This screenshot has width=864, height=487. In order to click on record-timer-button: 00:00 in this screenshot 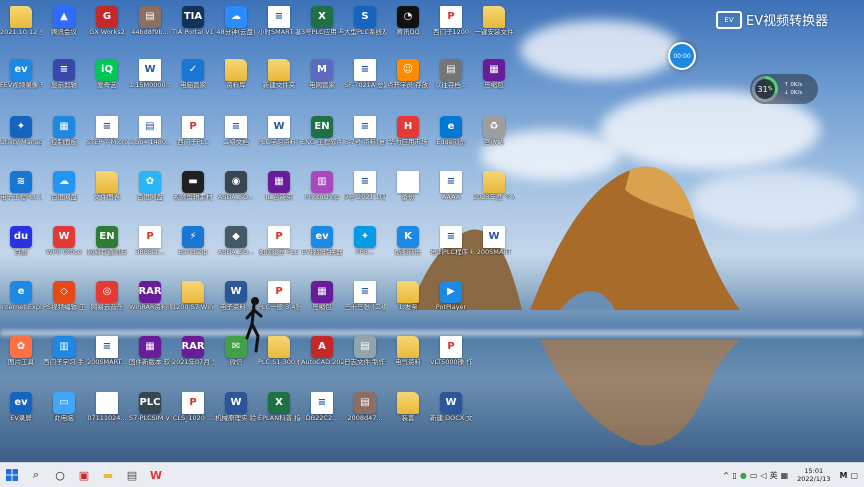, I will do `click(682, 56)`.